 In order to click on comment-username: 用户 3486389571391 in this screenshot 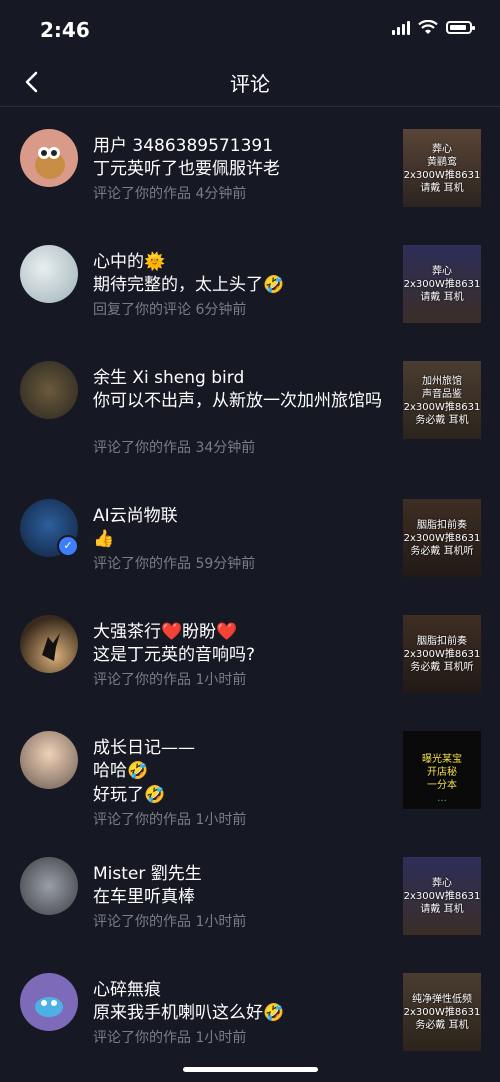, I will do `click(183, 143)`.